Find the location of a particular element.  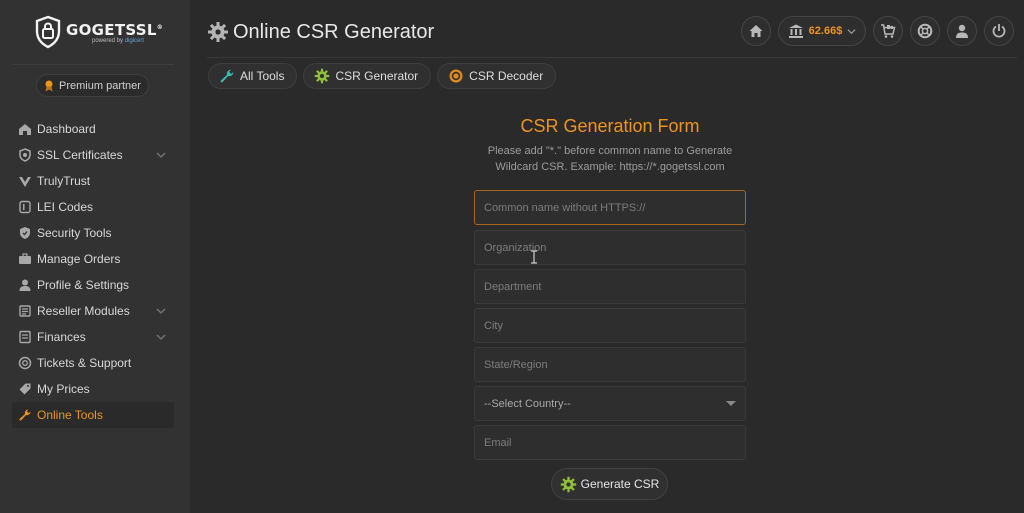

common-name-input is located at coordinates (610, 207).